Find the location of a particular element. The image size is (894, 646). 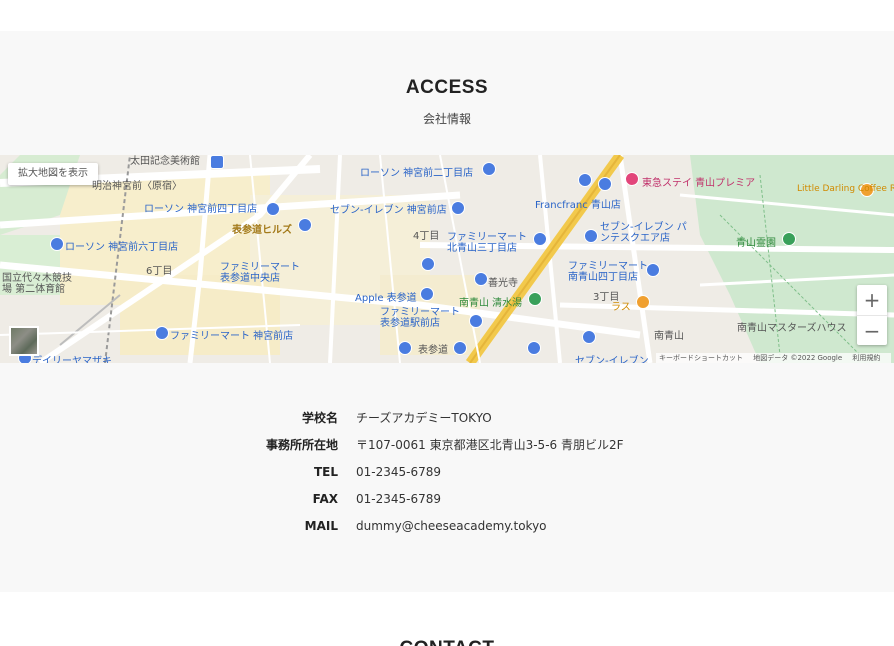

info-row-tel: TEL 01-2345-6789 is located at coordinates (447, 472).